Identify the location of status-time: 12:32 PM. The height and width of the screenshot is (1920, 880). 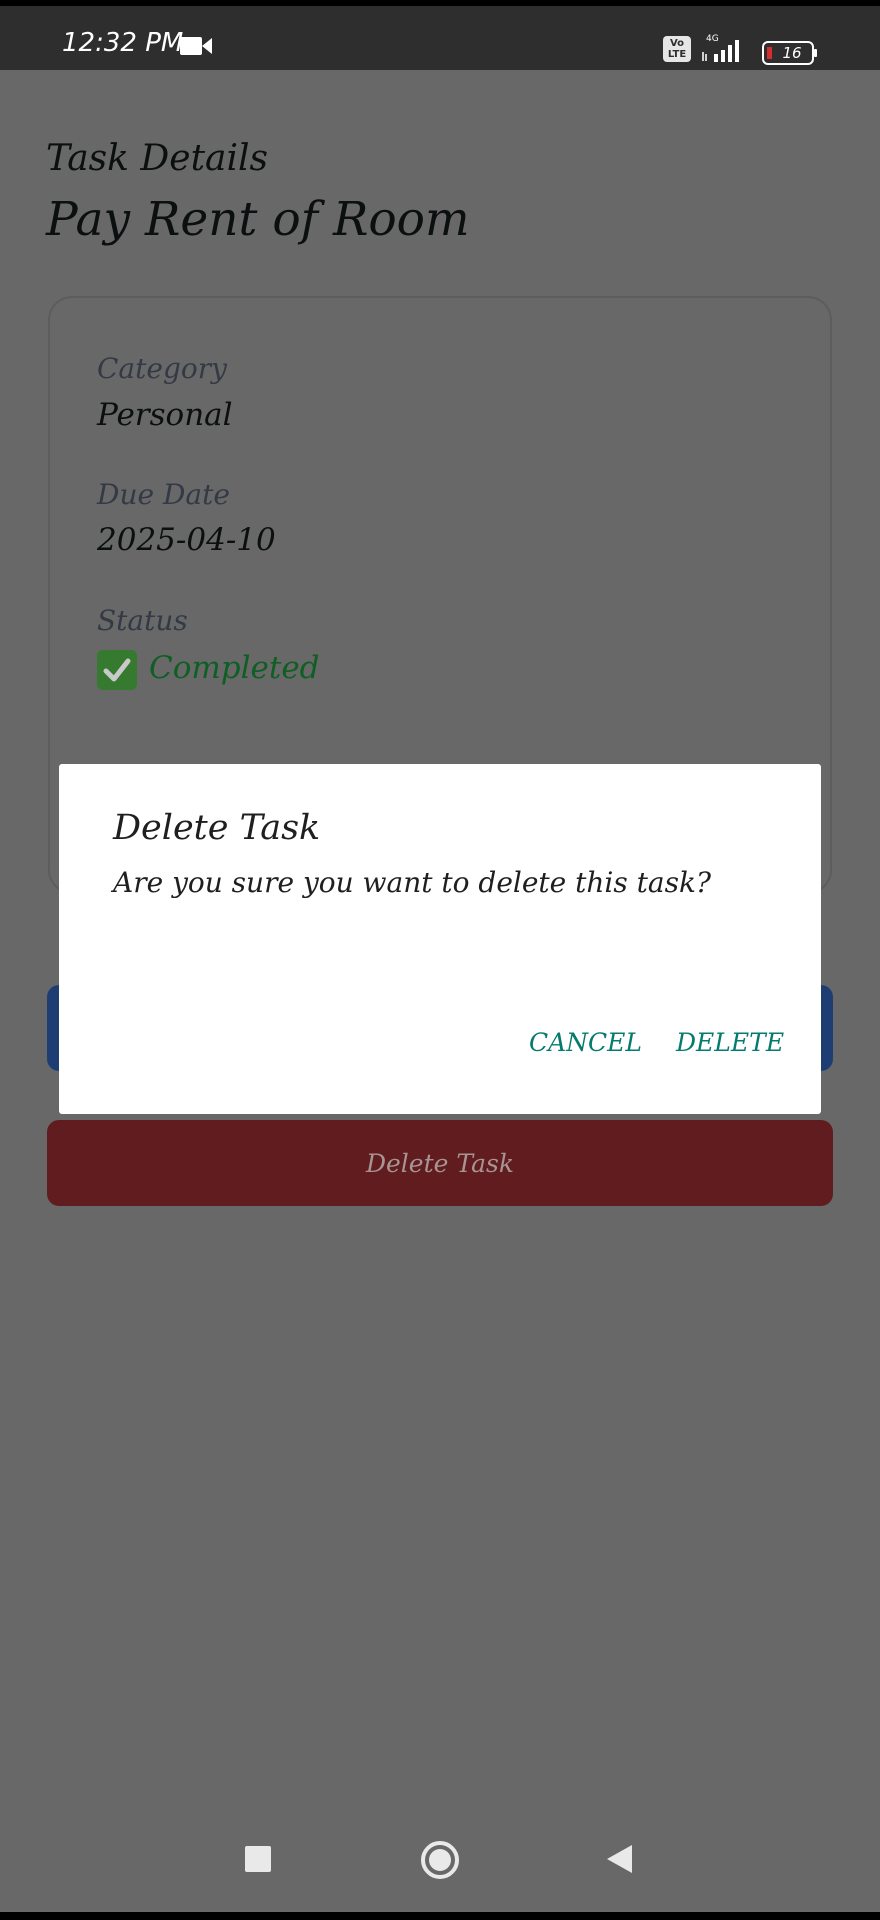
(123, 43).